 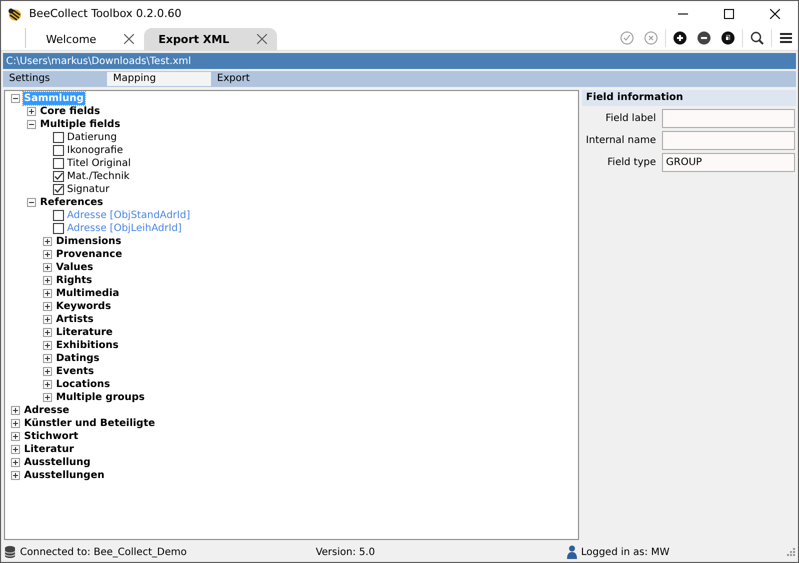 What do you see at coordinates (757, 38) in the screenshot?
I see `search-icon` at bounding box center [757, 38].